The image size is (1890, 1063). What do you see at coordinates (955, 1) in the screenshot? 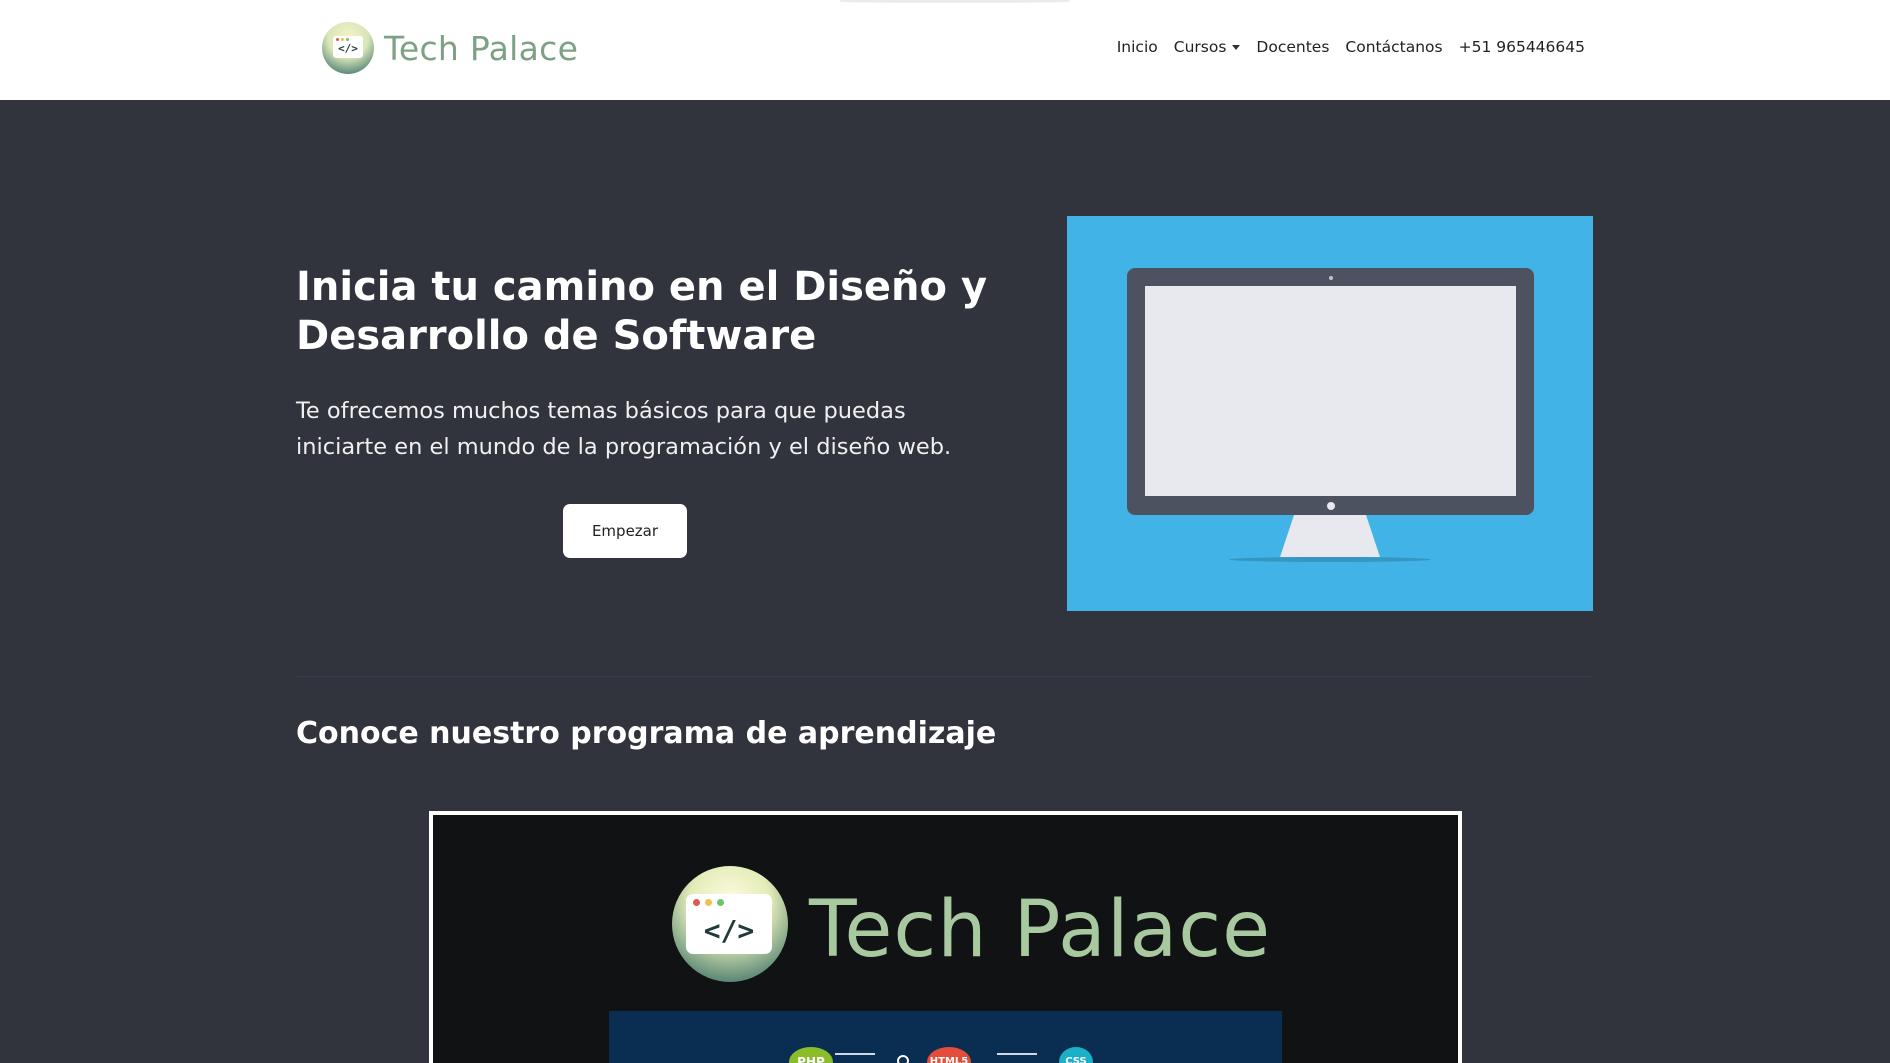
I see `navbar-shadow` at bounding box center [955, 1].